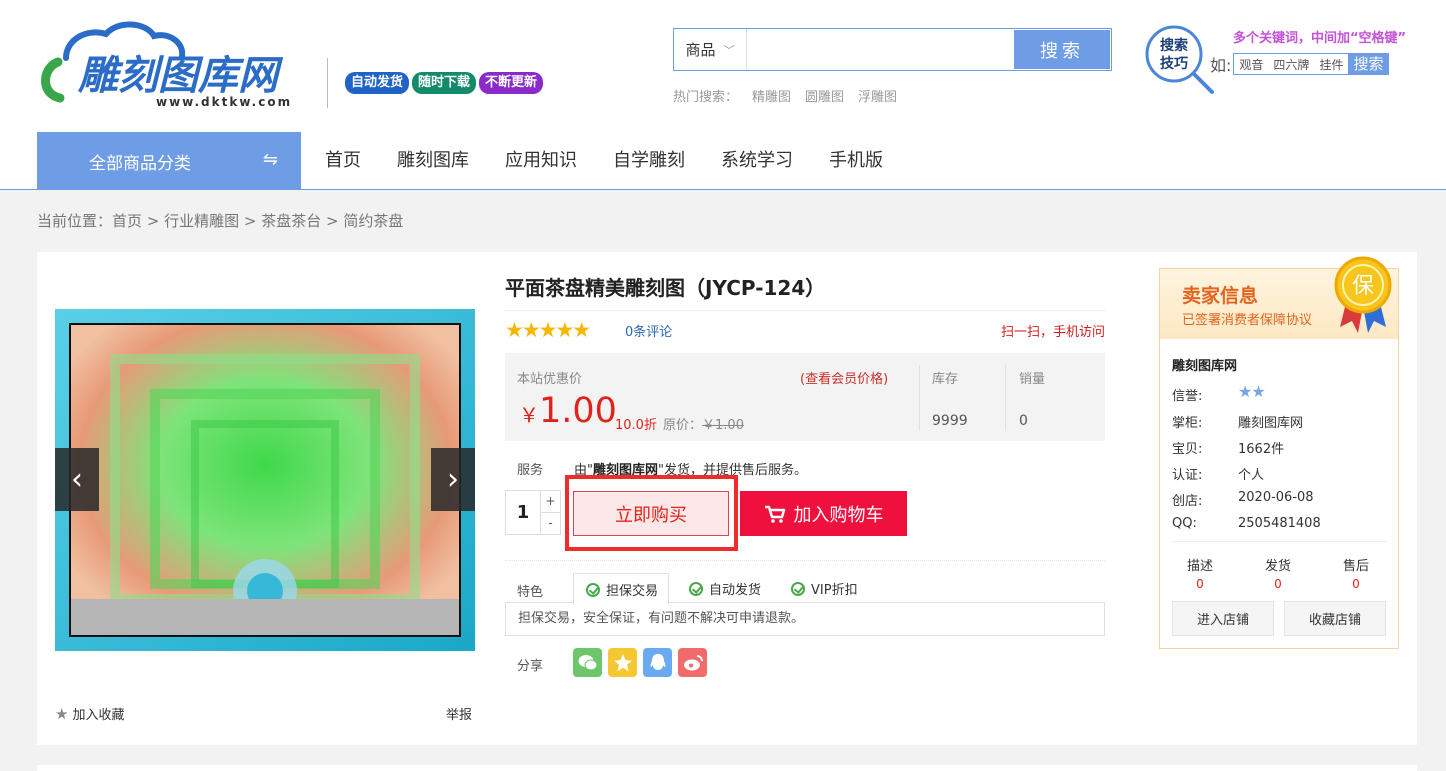 Image resolution: width=1446 pixels, height=771 pixels. Describe the element at coordinates (621, 589) in the screenshot. I see `tab-escrow: 担保交易` at that location.